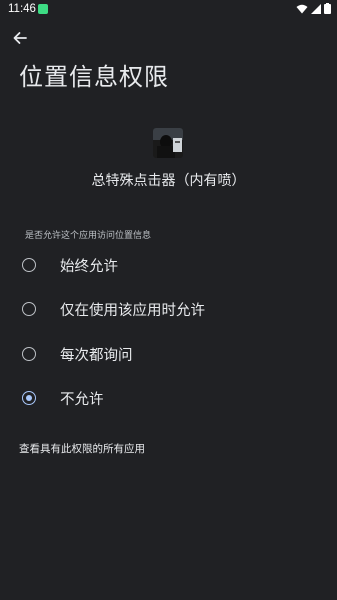 Image resolution: width=337 pixels, height=600 pixels. What do you see at coordinates (43, 9) in the screenshot?
I see `app-notification-icon` at bounding box center [43, 9].